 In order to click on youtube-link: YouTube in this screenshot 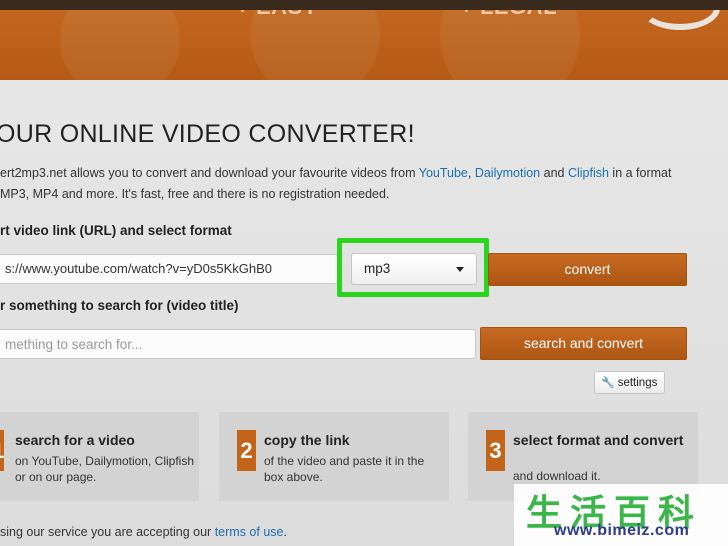, I will do `click(443, 173)`.